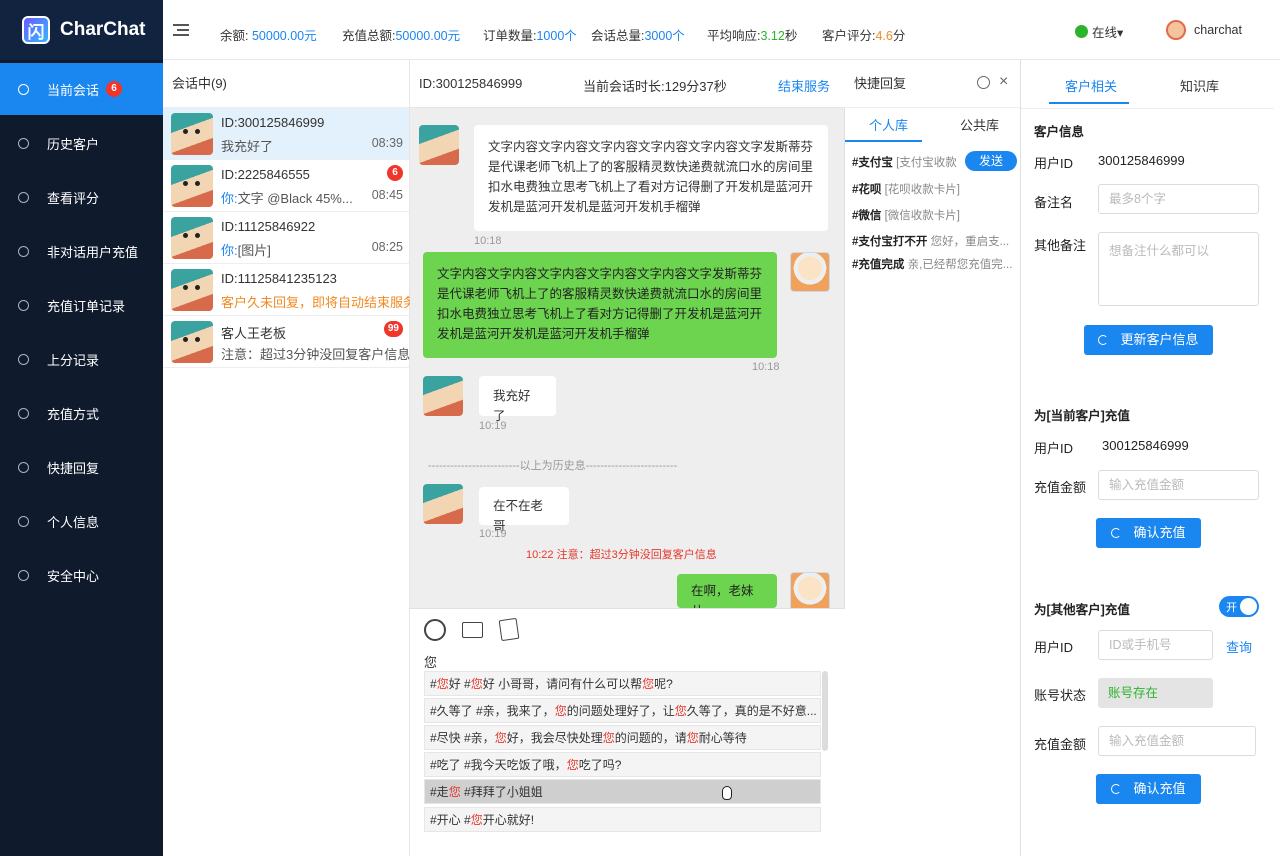  Describe the element at coordinates (804, 85) in the screenshot. I see `end-service-button: 结束服务` at that location.